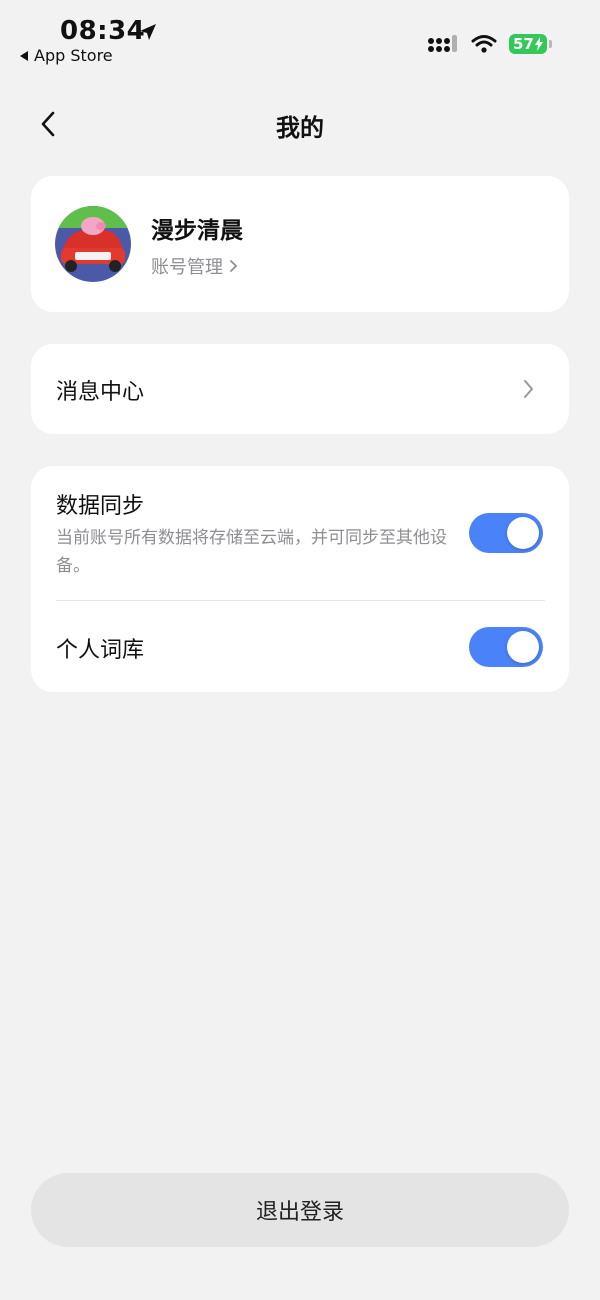 This screenshot has width=600, height=1300. I want to click on back-to-app-store: App Store, so click(66, 55).